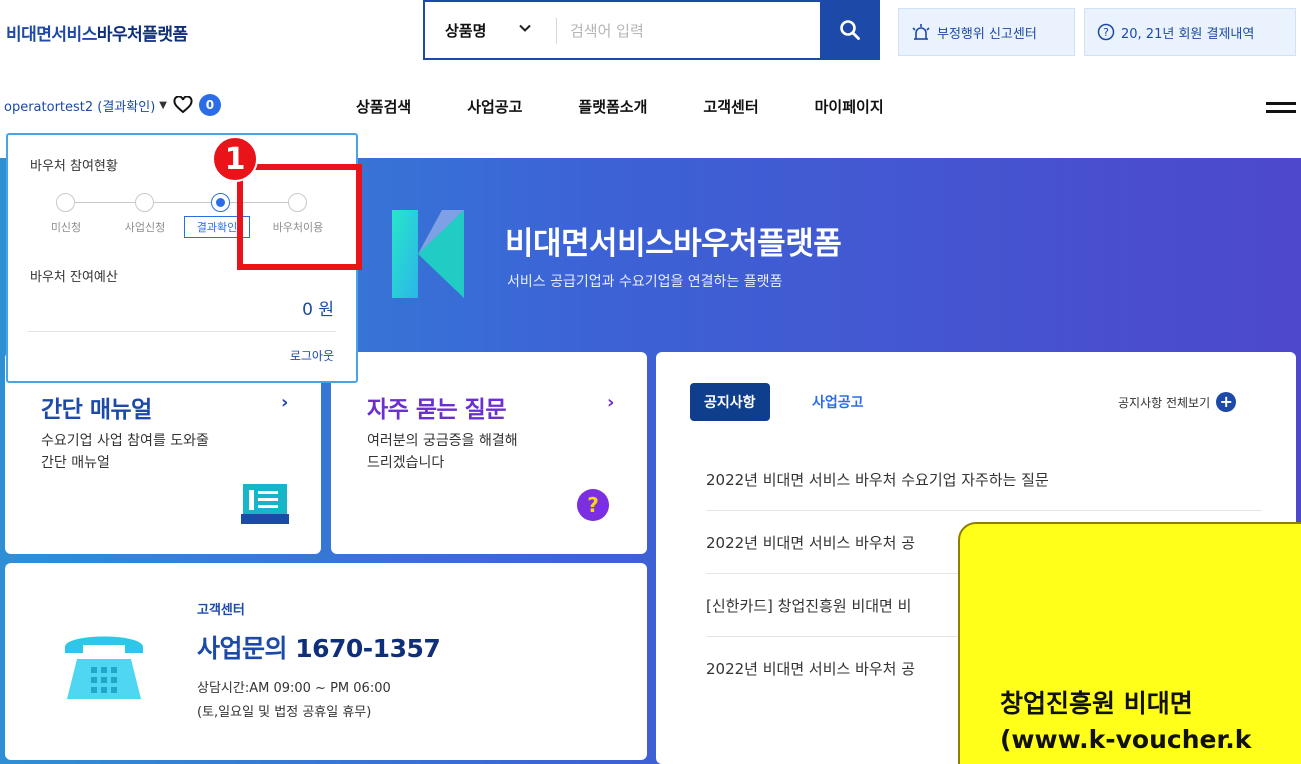  Describe the element at coordinates (96, 410) in the screenshot. I see `manual-card-title: 간단 매뉴얼` at that location.